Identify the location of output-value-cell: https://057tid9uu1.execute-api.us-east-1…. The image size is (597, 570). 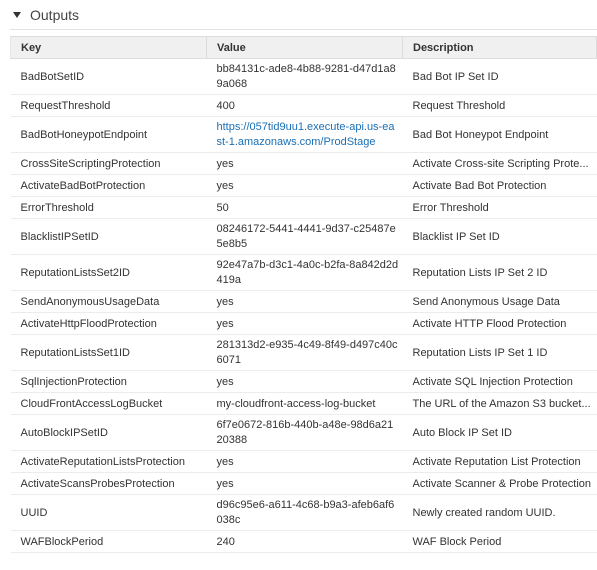
(304, 134).